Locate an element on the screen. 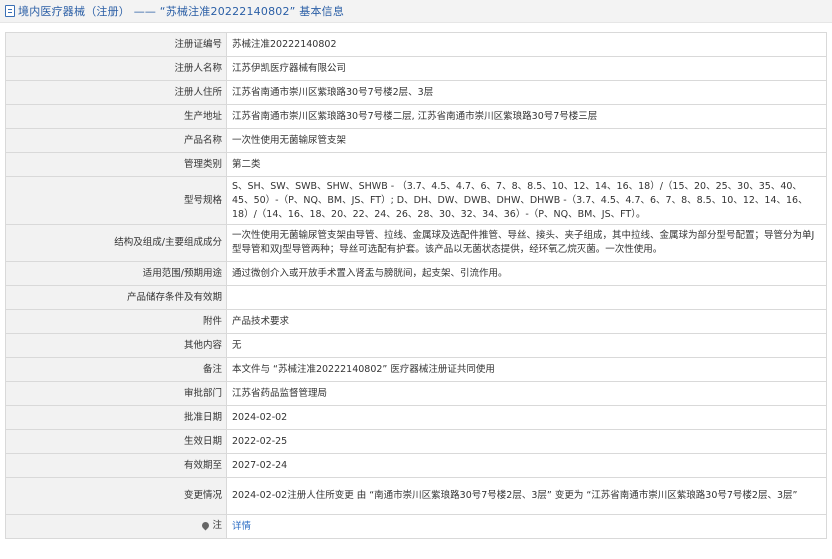 This screenshot has height=559, width=832. table-row: 注册人名称 江苏伊凯医疗器械有限公司 is located at coordinates (416, 68).